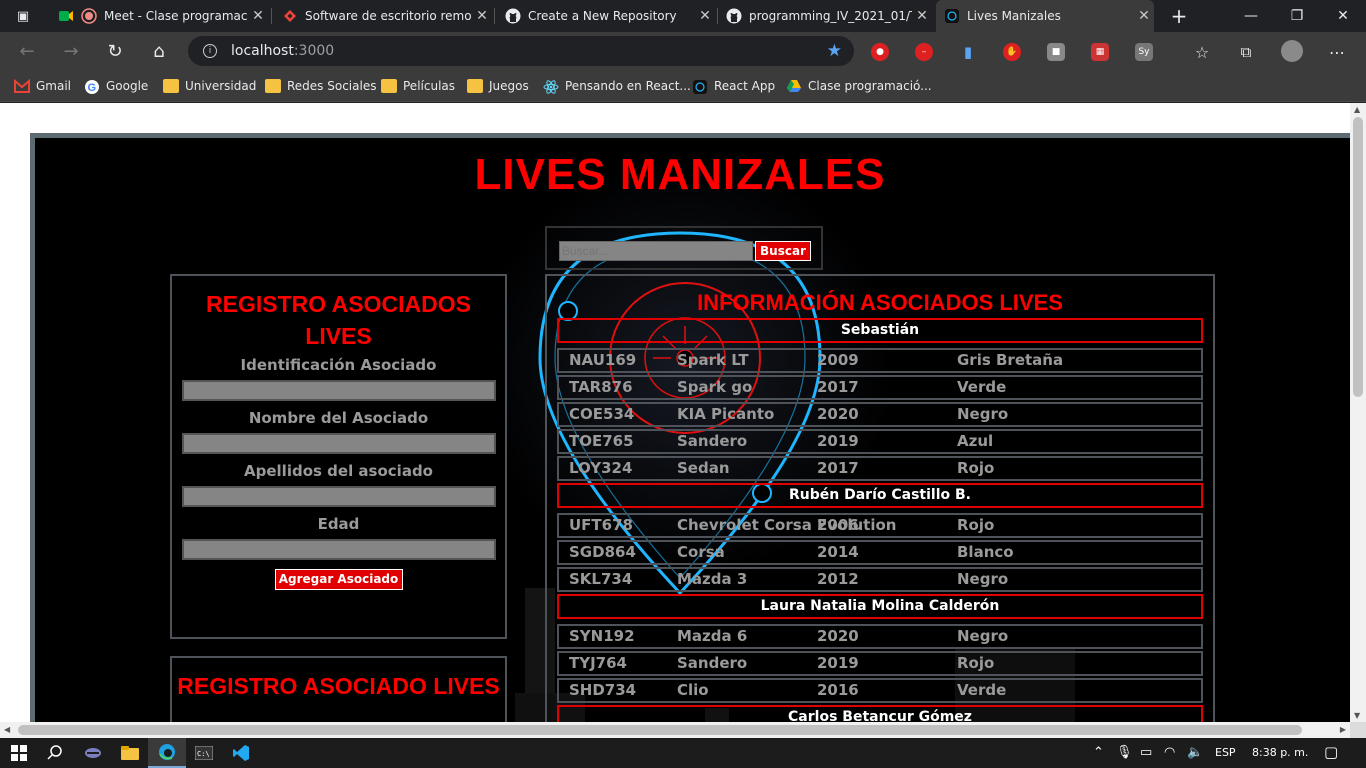 The width and height of the screenshot is (1366, 768). I want to click on vertical-scrollbar-thumb, so click(1358, 257).